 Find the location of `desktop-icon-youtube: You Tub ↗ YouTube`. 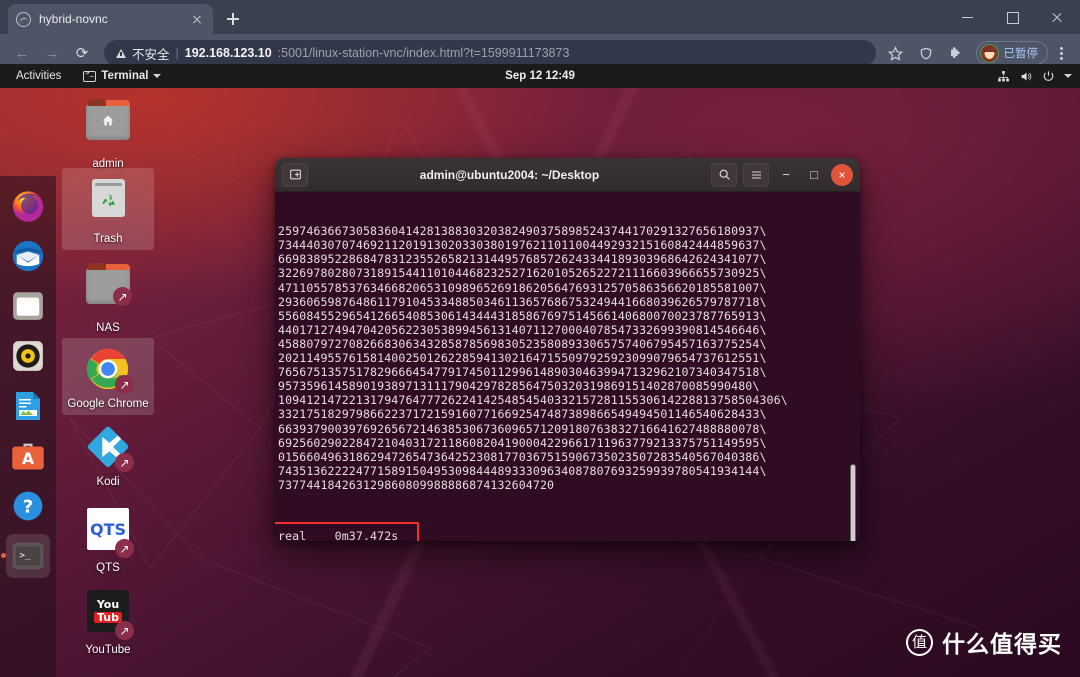

desktop-icon-youtube: You Tub ↗ YouTube is located at coordinates (108, 621).